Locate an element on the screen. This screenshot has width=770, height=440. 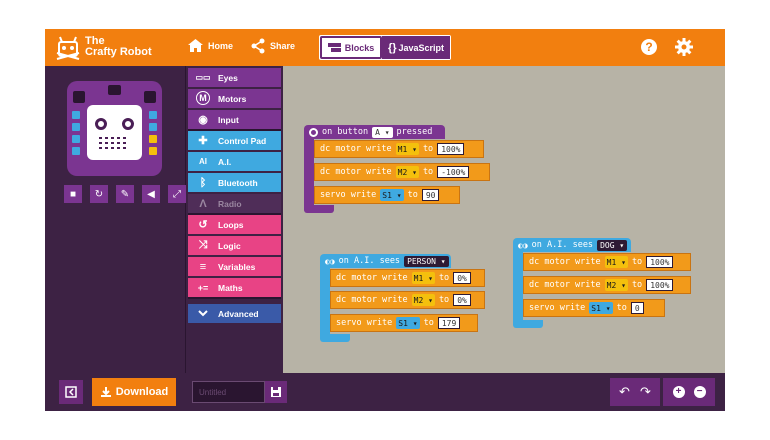
dc-motor-write-block: dc motor write M2 ▾ to 0% is located at coordinates (407, 300).